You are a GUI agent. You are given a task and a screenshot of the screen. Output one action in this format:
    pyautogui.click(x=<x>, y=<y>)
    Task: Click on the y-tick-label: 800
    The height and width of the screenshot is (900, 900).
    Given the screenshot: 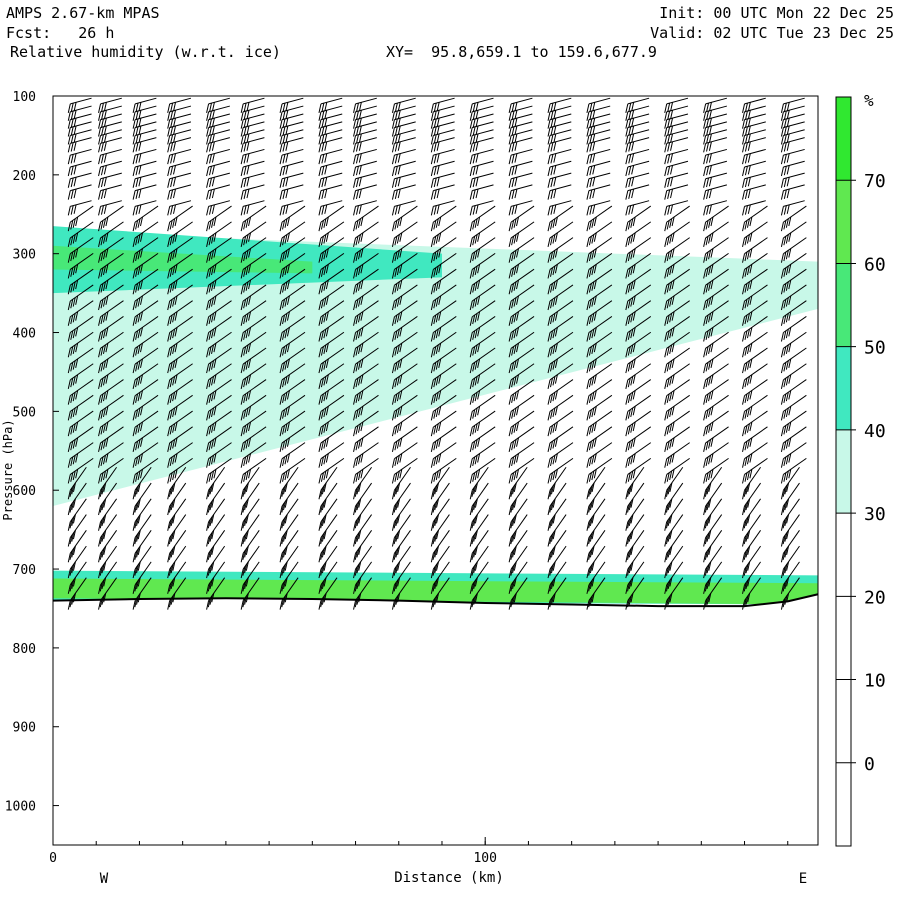 What is the action you would take?
    pyautogui.click(x=24, y=649)
    